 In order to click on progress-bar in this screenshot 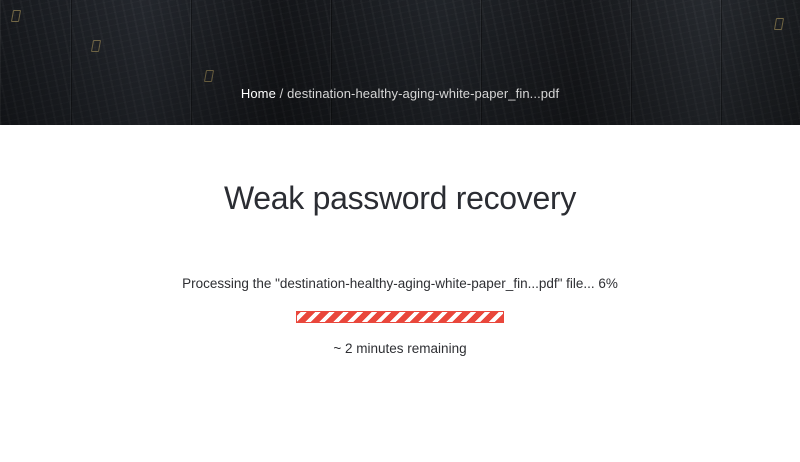, I will do `click(400, 317)`.